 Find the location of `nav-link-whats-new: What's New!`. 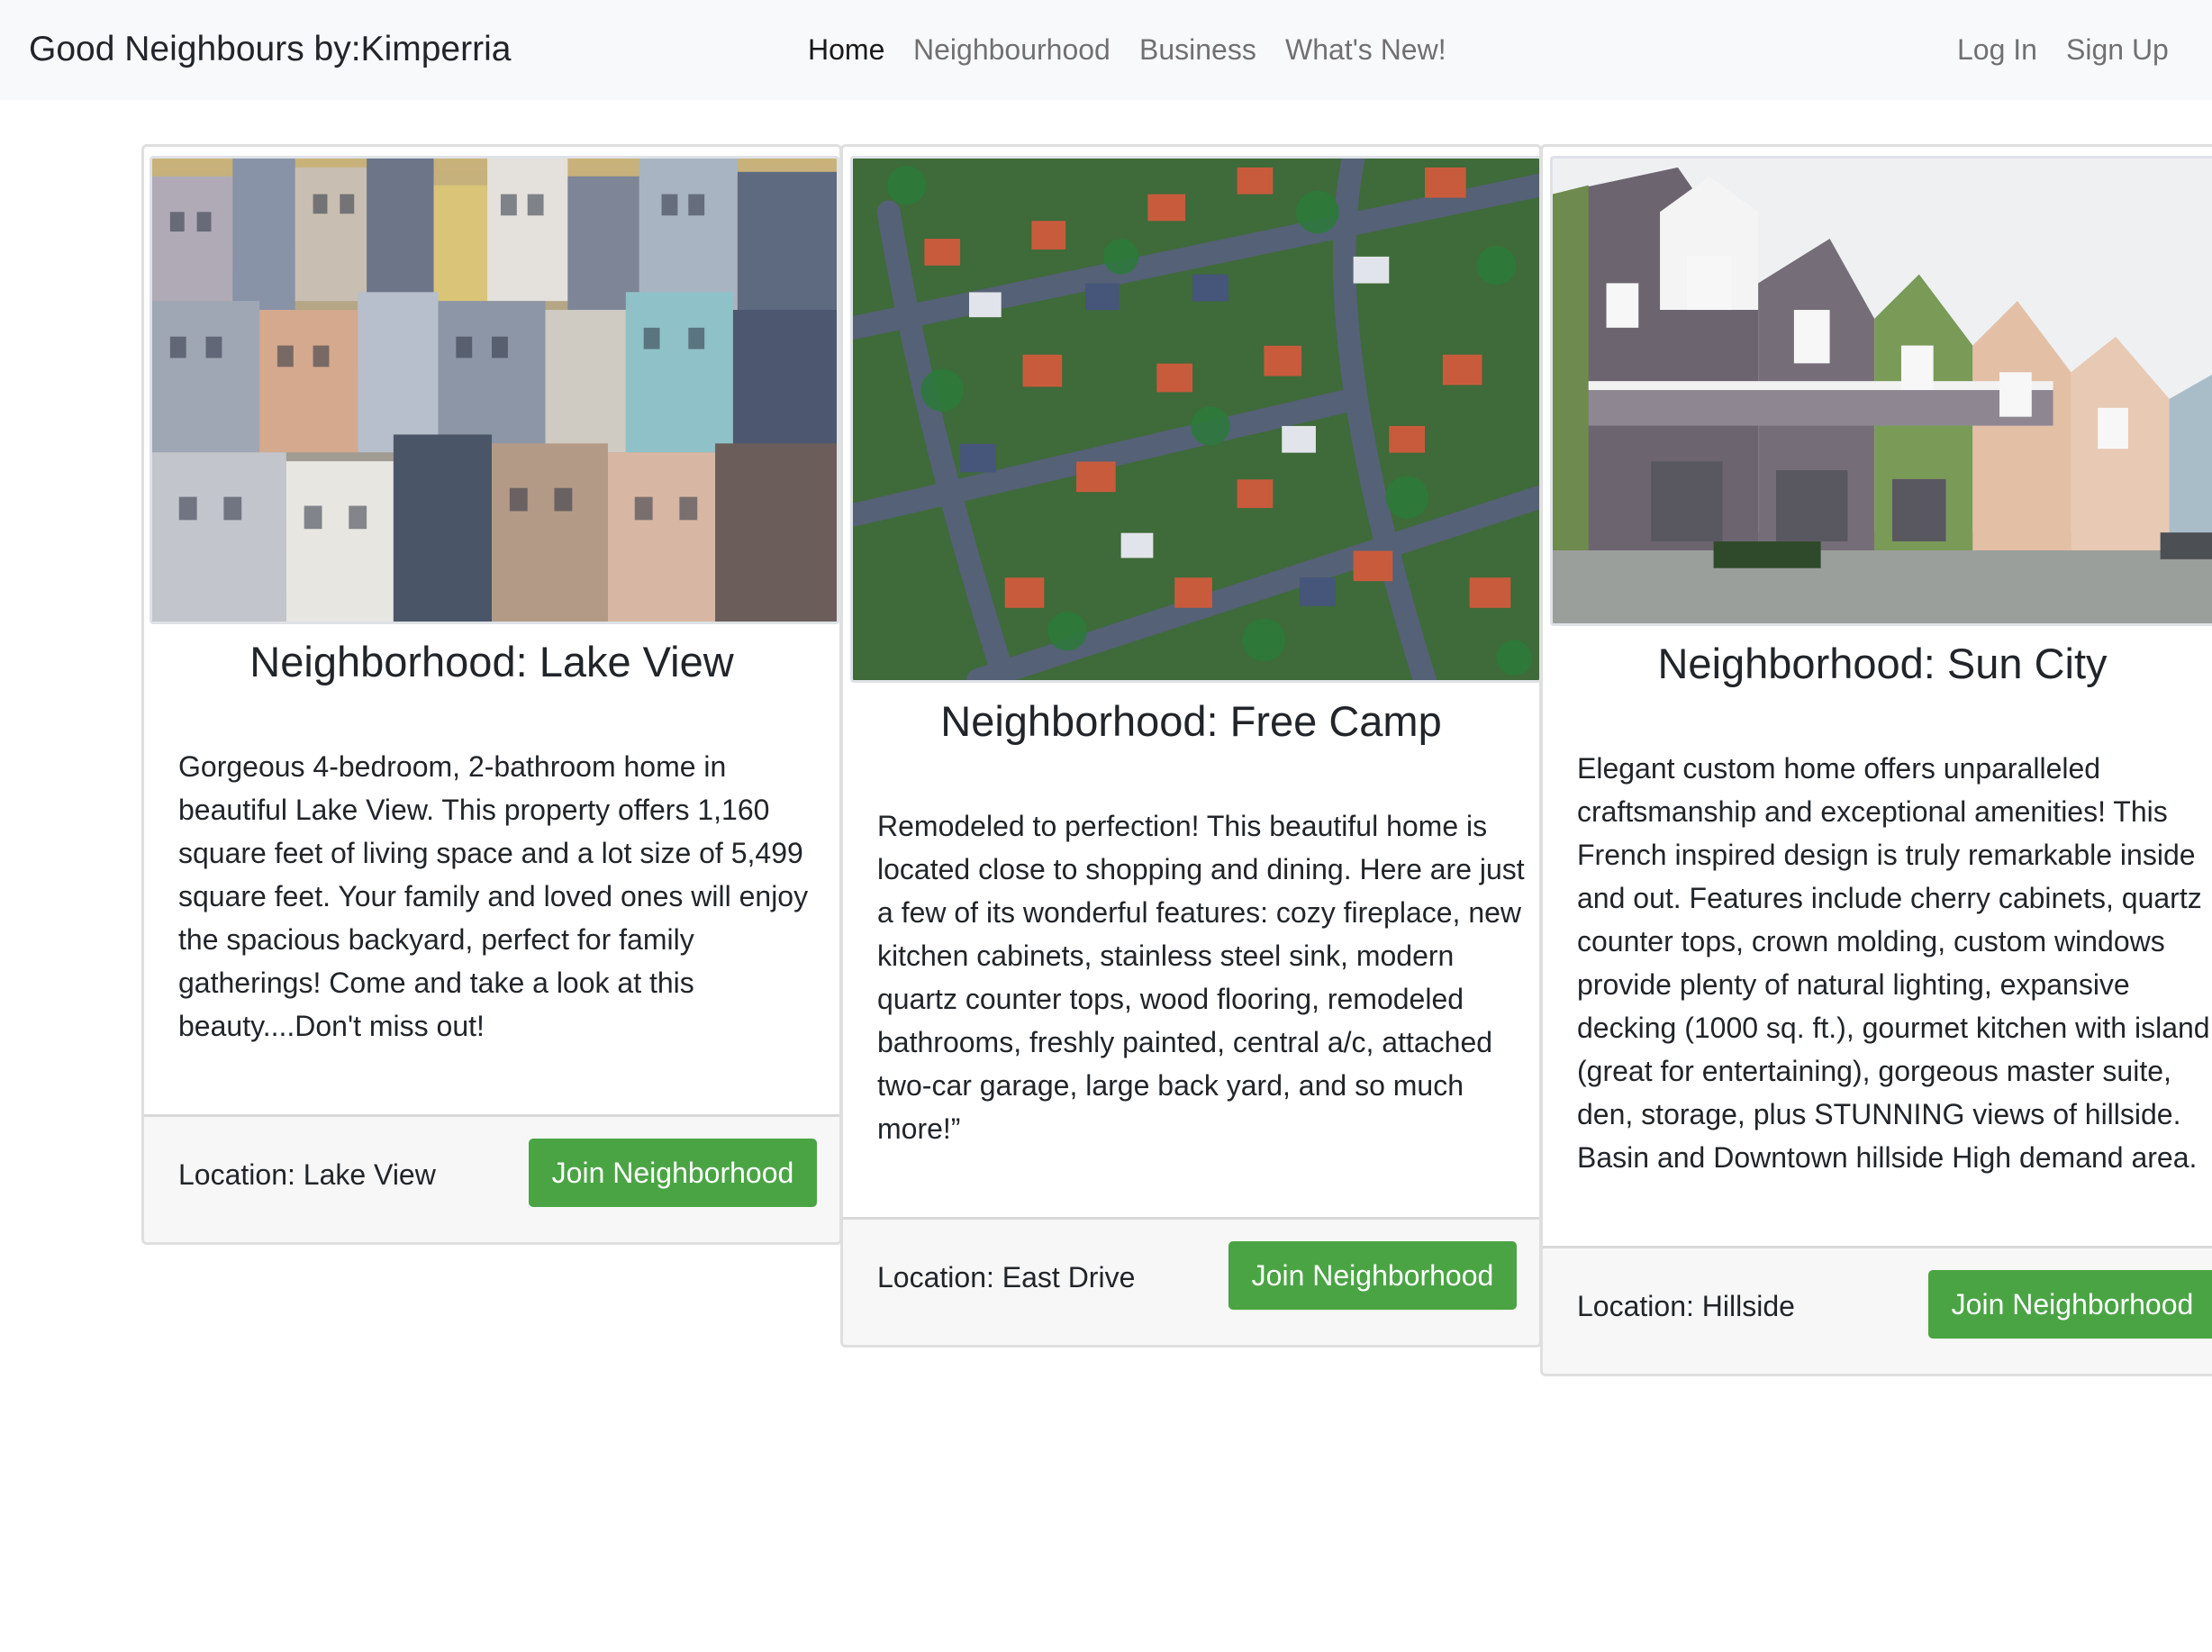

nav-link-whats-new: What's New! is located at coordinates (1365, 49).